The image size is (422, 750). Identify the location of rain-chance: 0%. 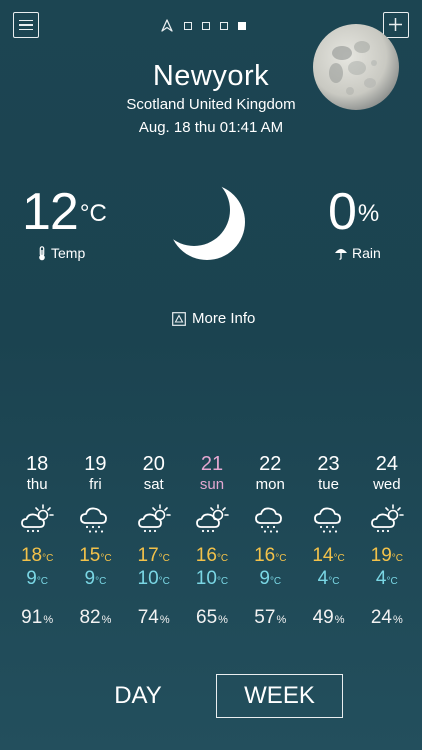
(353, 212).